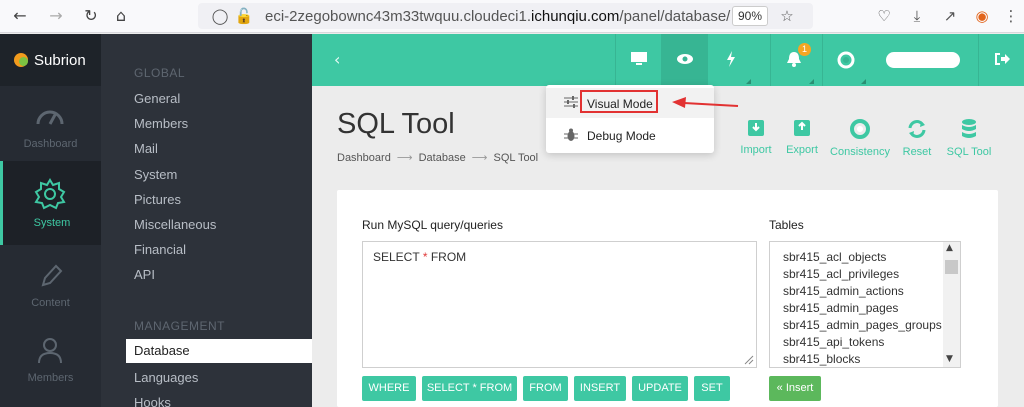 The height and width of the screenshot is (407, 1024). What do you see at coordinates (432, 225) in the screenshot?
I see `query-label: Run MySQL query/queries` at bounding box center [432, 225].